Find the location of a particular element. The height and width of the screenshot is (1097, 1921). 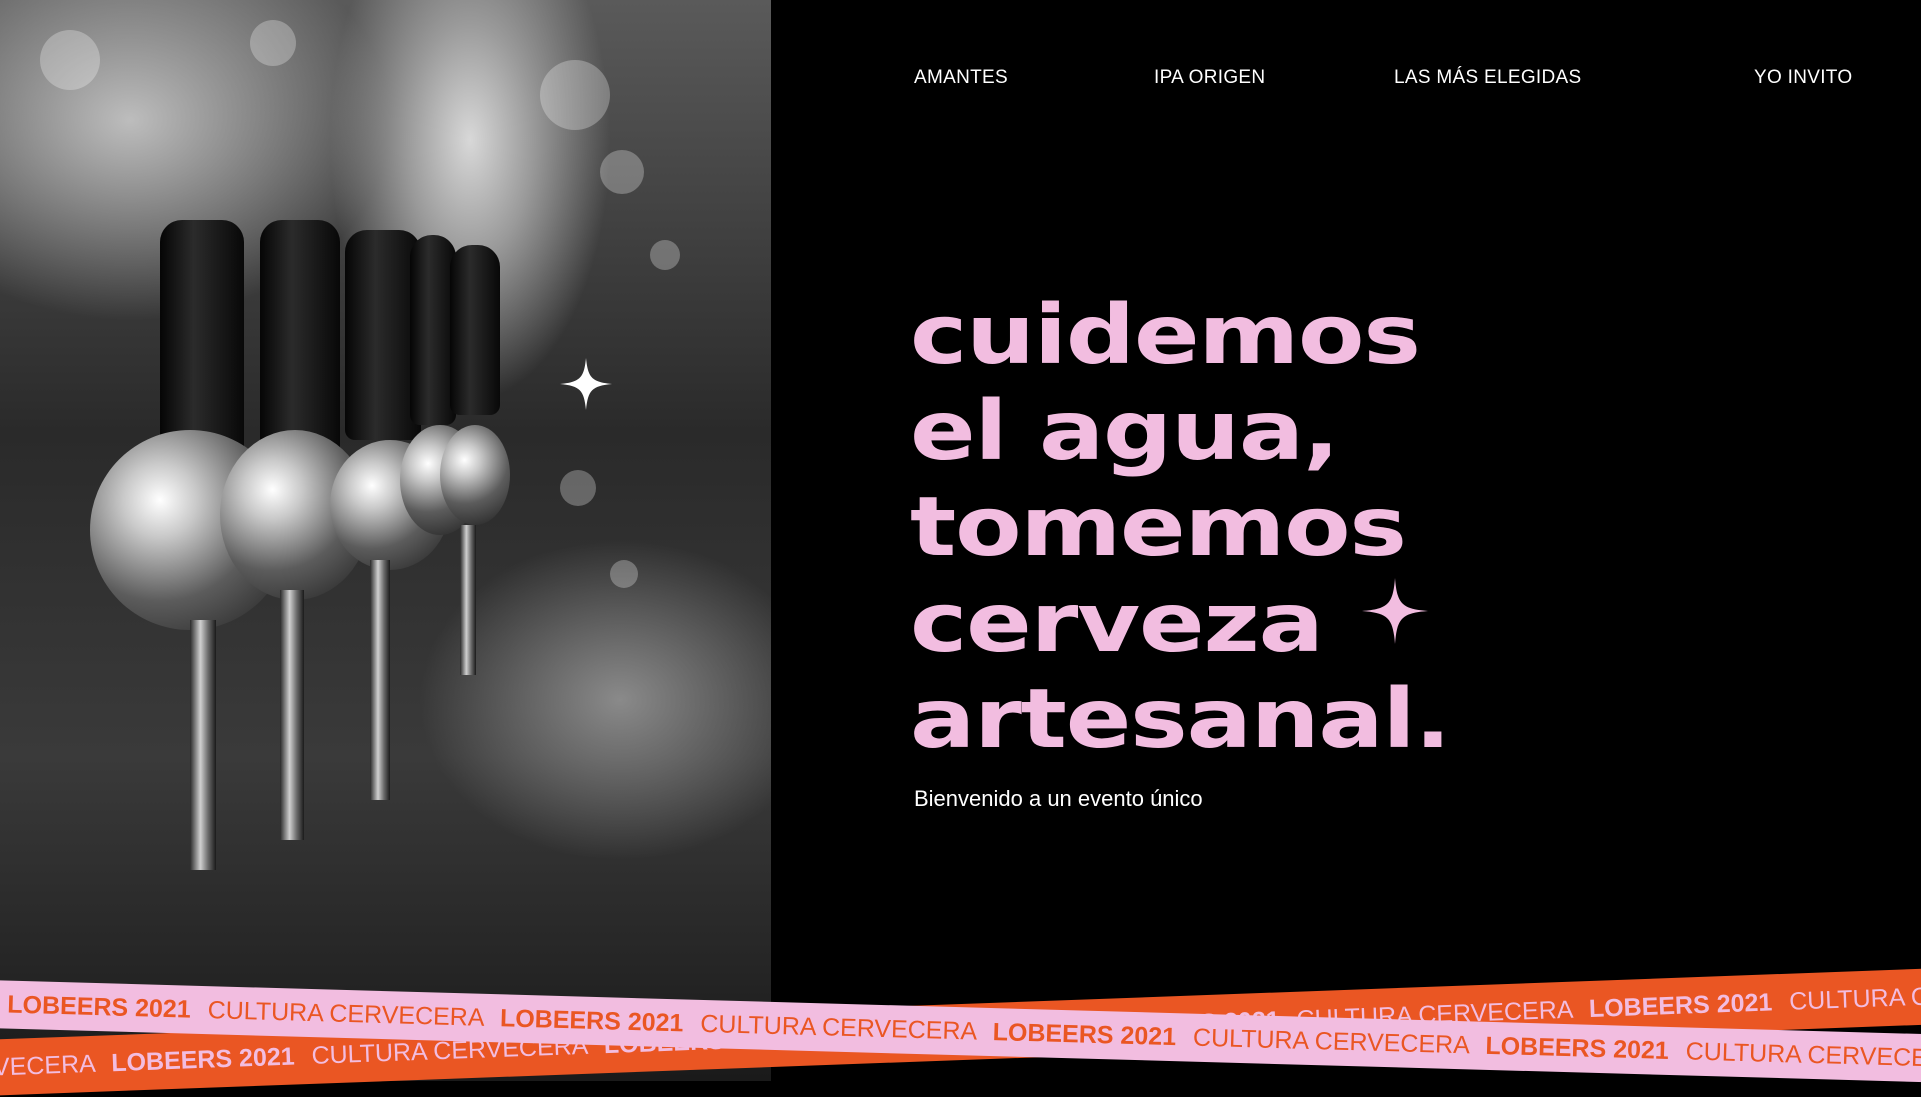

headline-line: artesanal. is located at coordinates (1180, 719).